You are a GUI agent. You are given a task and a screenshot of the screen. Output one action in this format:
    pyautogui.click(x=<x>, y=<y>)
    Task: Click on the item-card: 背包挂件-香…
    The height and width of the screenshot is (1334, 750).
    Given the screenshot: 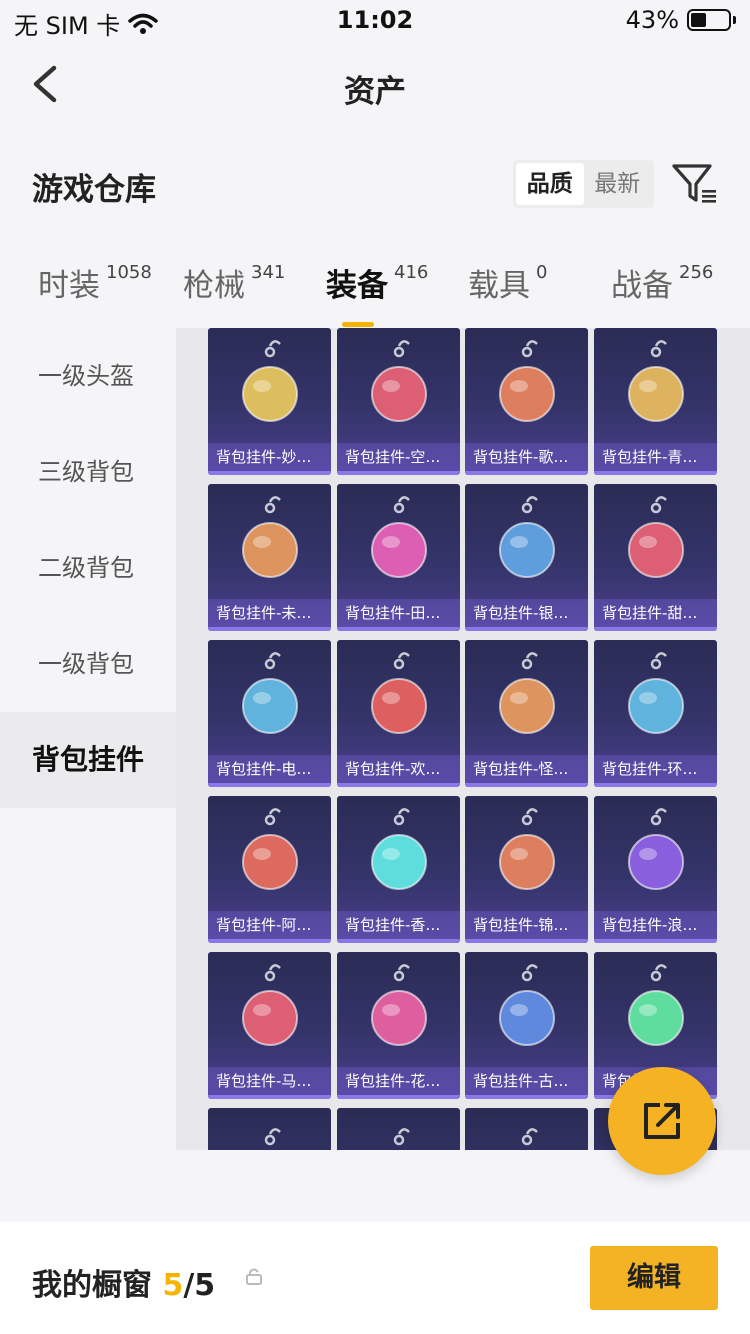 What is the action you would take?
    pyautogui.click(x=398, y=869)
    